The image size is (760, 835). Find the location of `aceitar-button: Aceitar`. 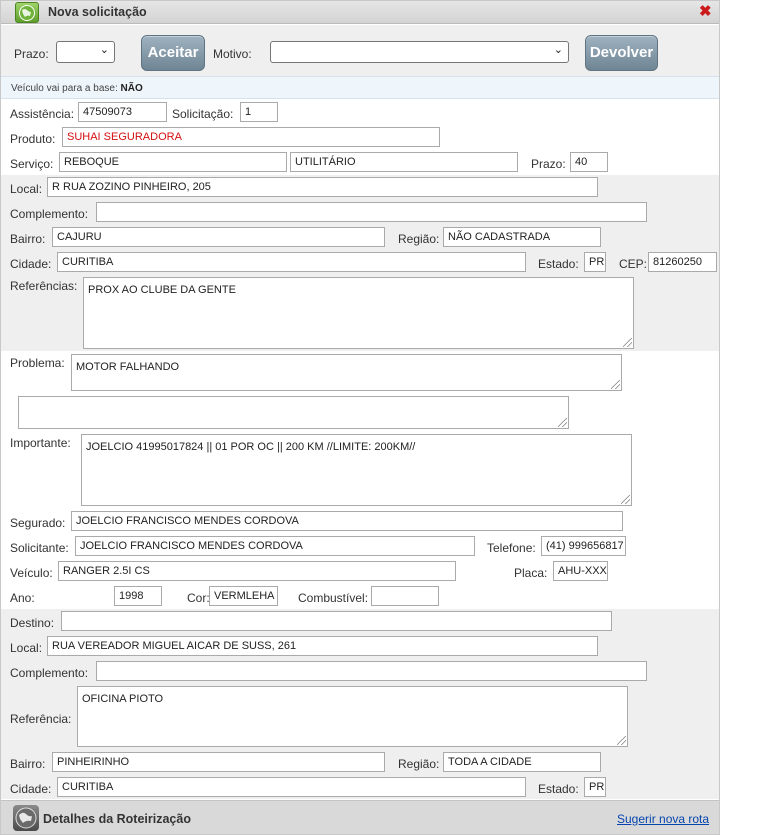

aceitar-button: Aceitar is located at coordinates (173, 53).